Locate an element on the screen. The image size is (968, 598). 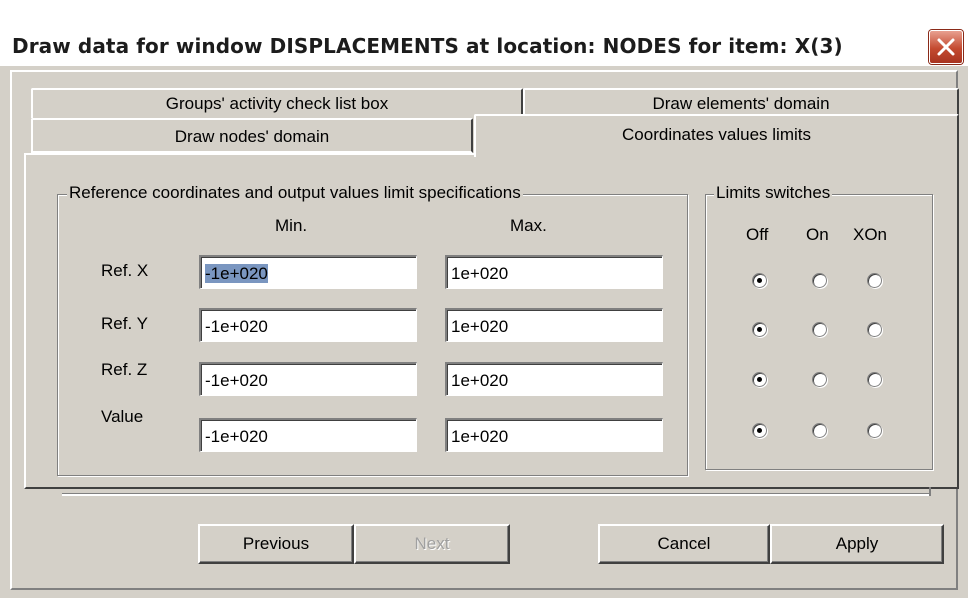
tab-coordinates-values-limits: Coordinates values limits is located at coordinates (716, 135).